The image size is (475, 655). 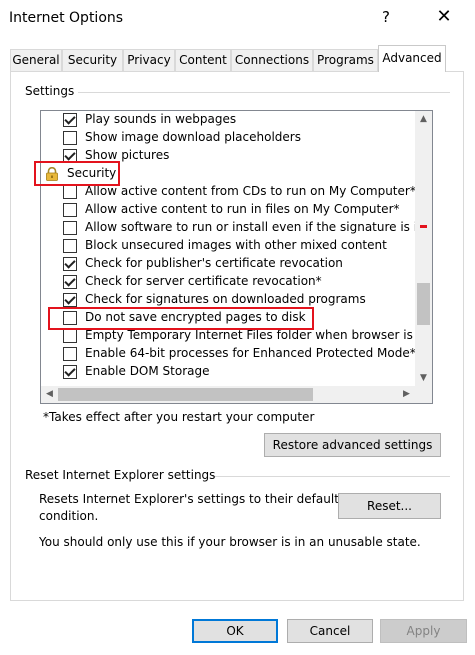 What do you see at coordinates (406, 394) in the screenshot?
I see `scroll-right-icon: ▶` at bounding box center [406, 394].